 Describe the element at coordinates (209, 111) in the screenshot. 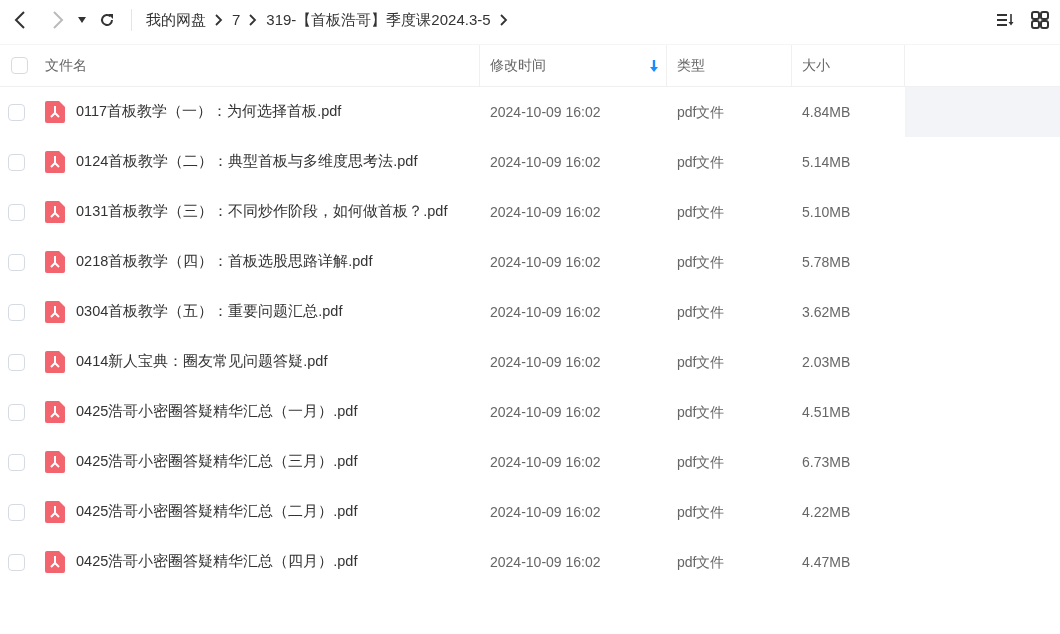

I see `file-name: 0117首板教学（一）：为何选择首板.pdf` at that location.